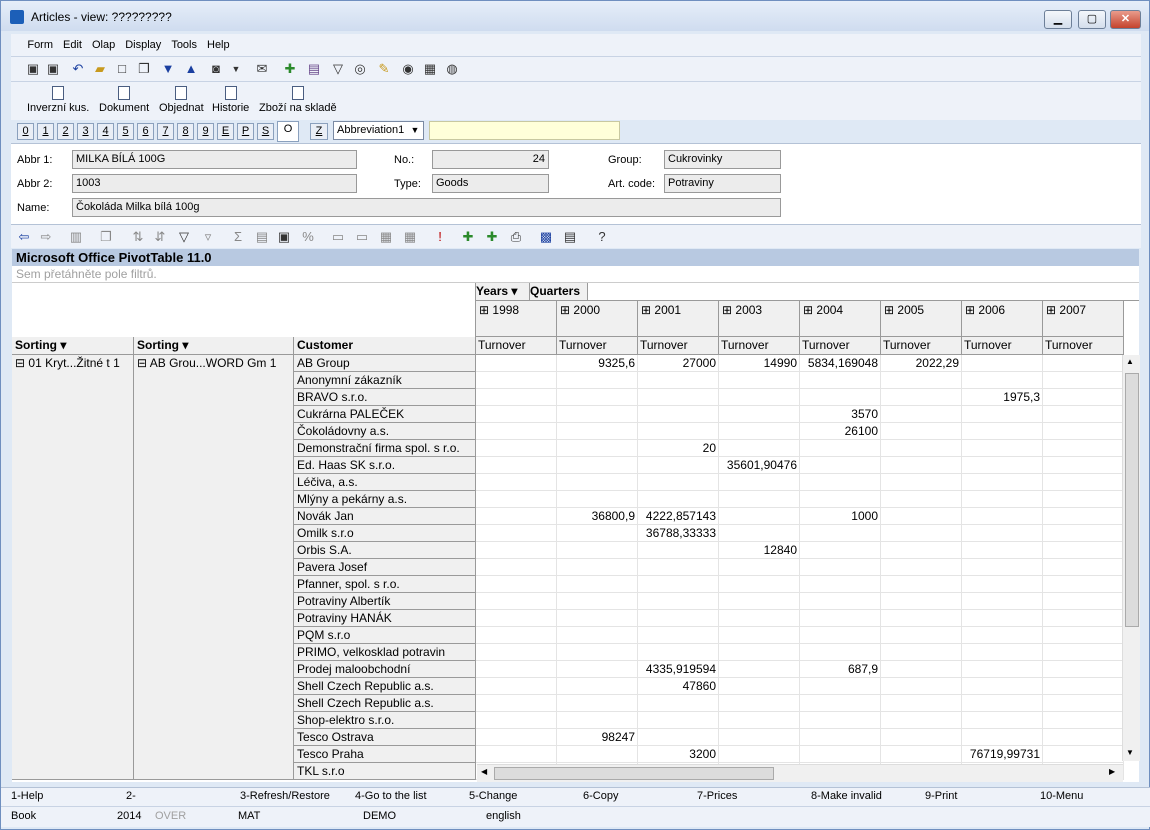 The image size is (1150, 830). I want to click on customer-cell: Ed. Haas SK s.r.o., so click(385, 465).